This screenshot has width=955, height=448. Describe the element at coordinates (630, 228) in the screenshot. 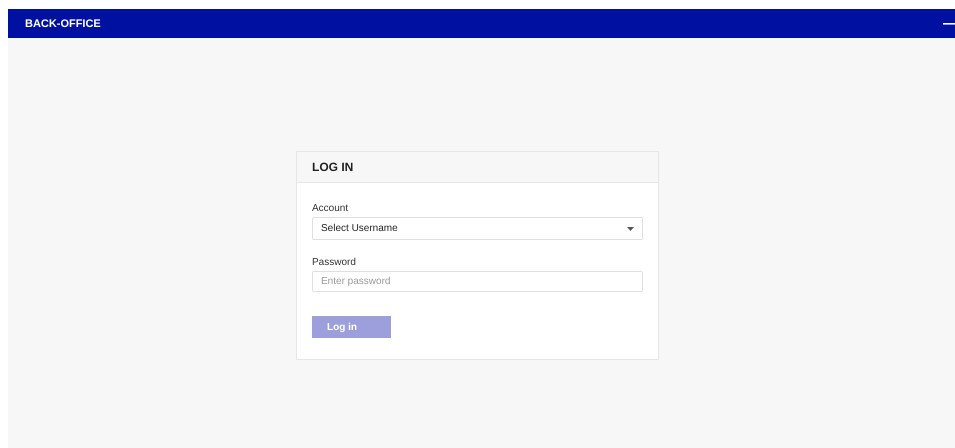

I see `caret-icon` at that location.